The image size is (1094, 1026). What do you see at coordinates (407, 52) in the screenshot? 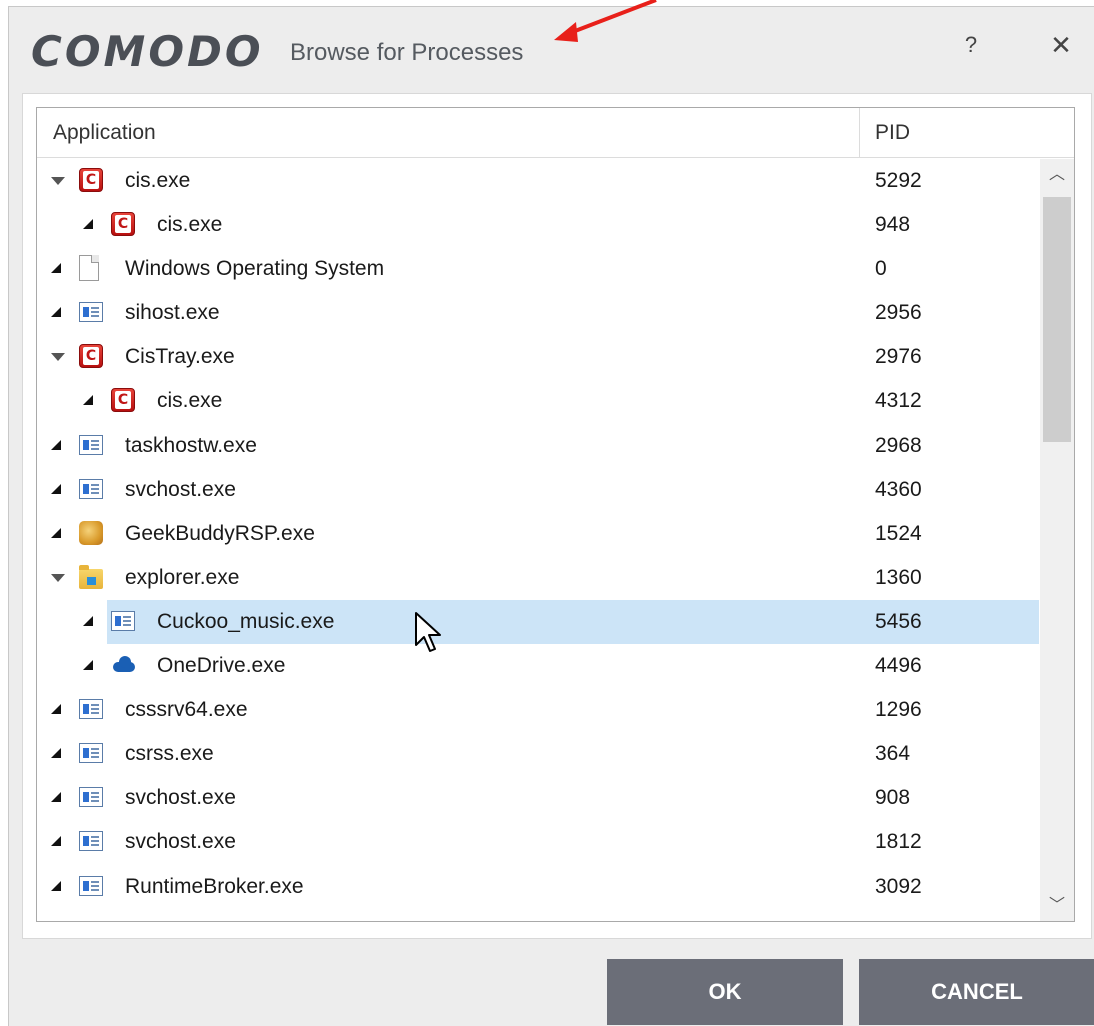
I see `dialog-title: Browse for Processes` at bounding box center [407, 52].